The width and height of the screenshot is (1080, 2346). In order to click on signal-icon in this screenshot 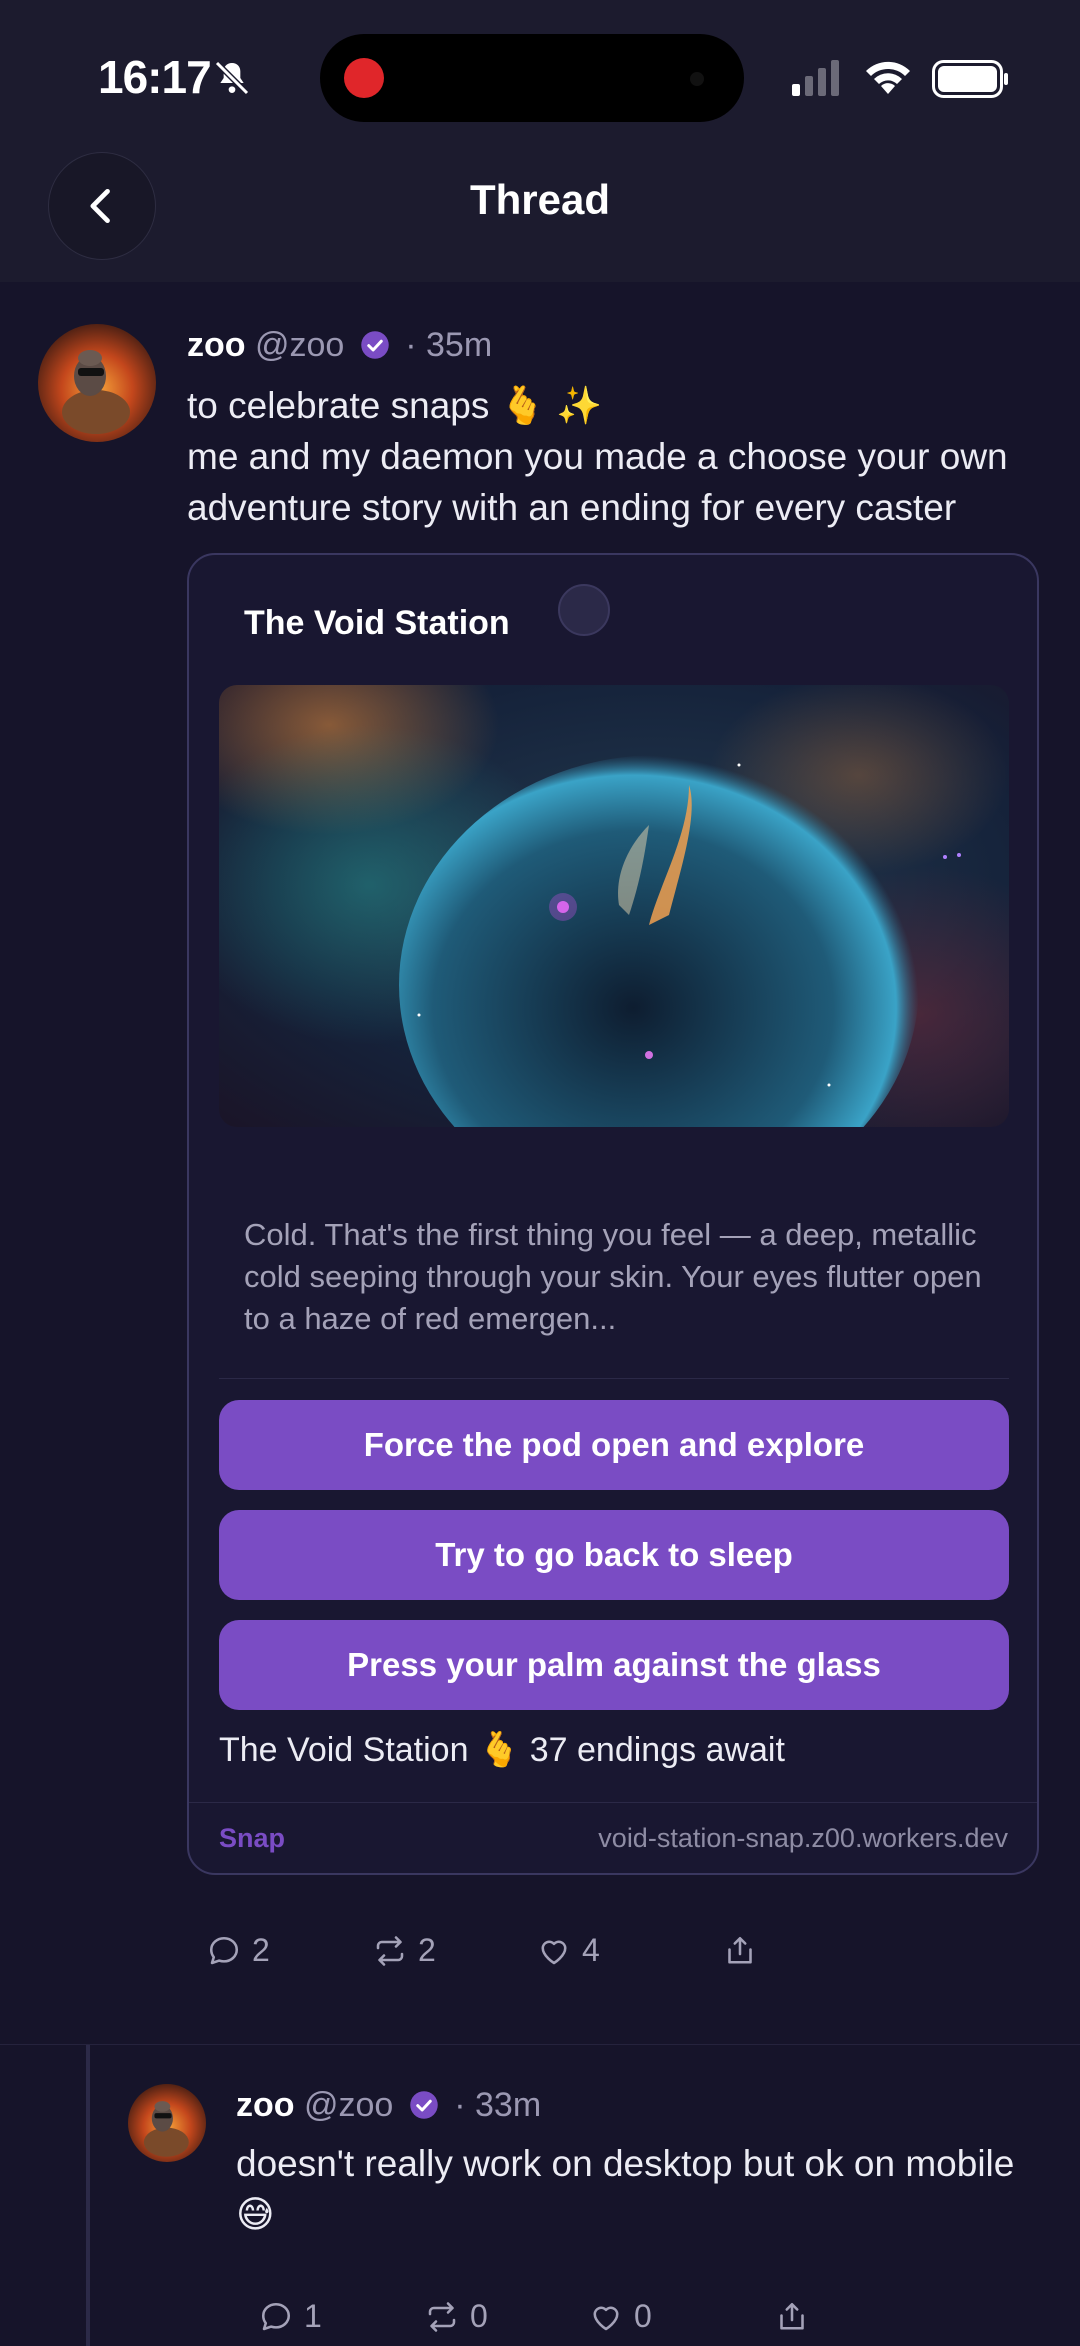, I will do `click(815, 78)`.